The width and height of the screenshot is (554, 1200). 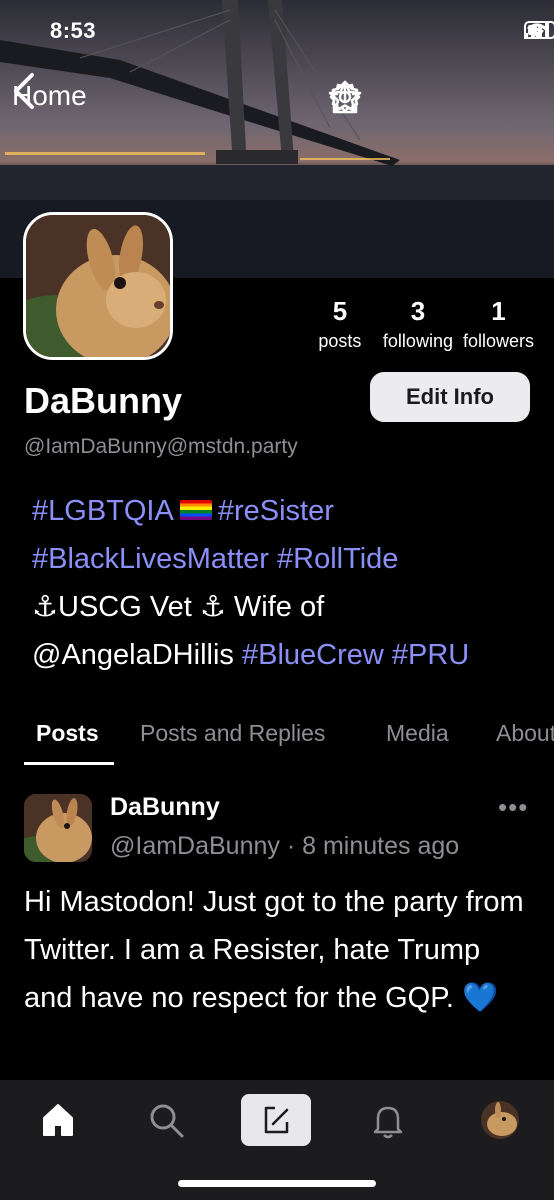 I want to click on bio-line-1: #LGBTQIA #reSister, so click(x=287, y=511).